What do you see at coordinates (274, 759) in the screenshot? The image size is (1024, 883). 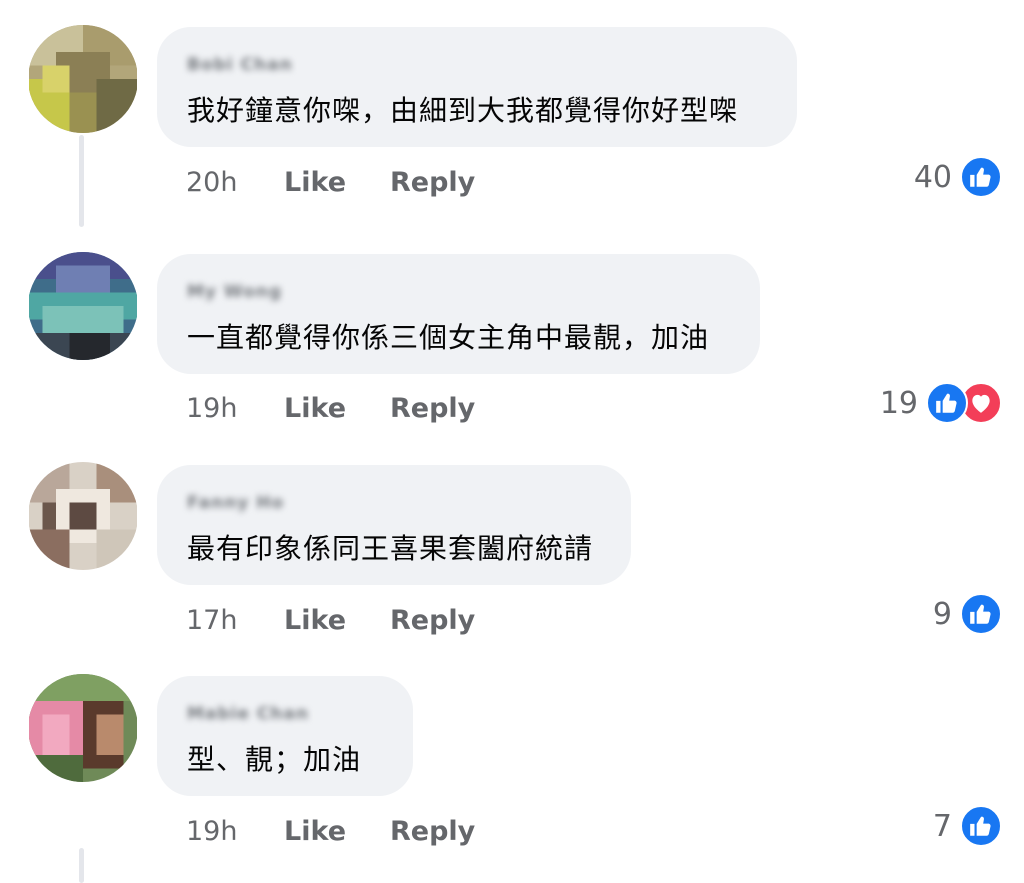 I see `comment-text: 型、靚；加油` at bounding box center [274, 759].